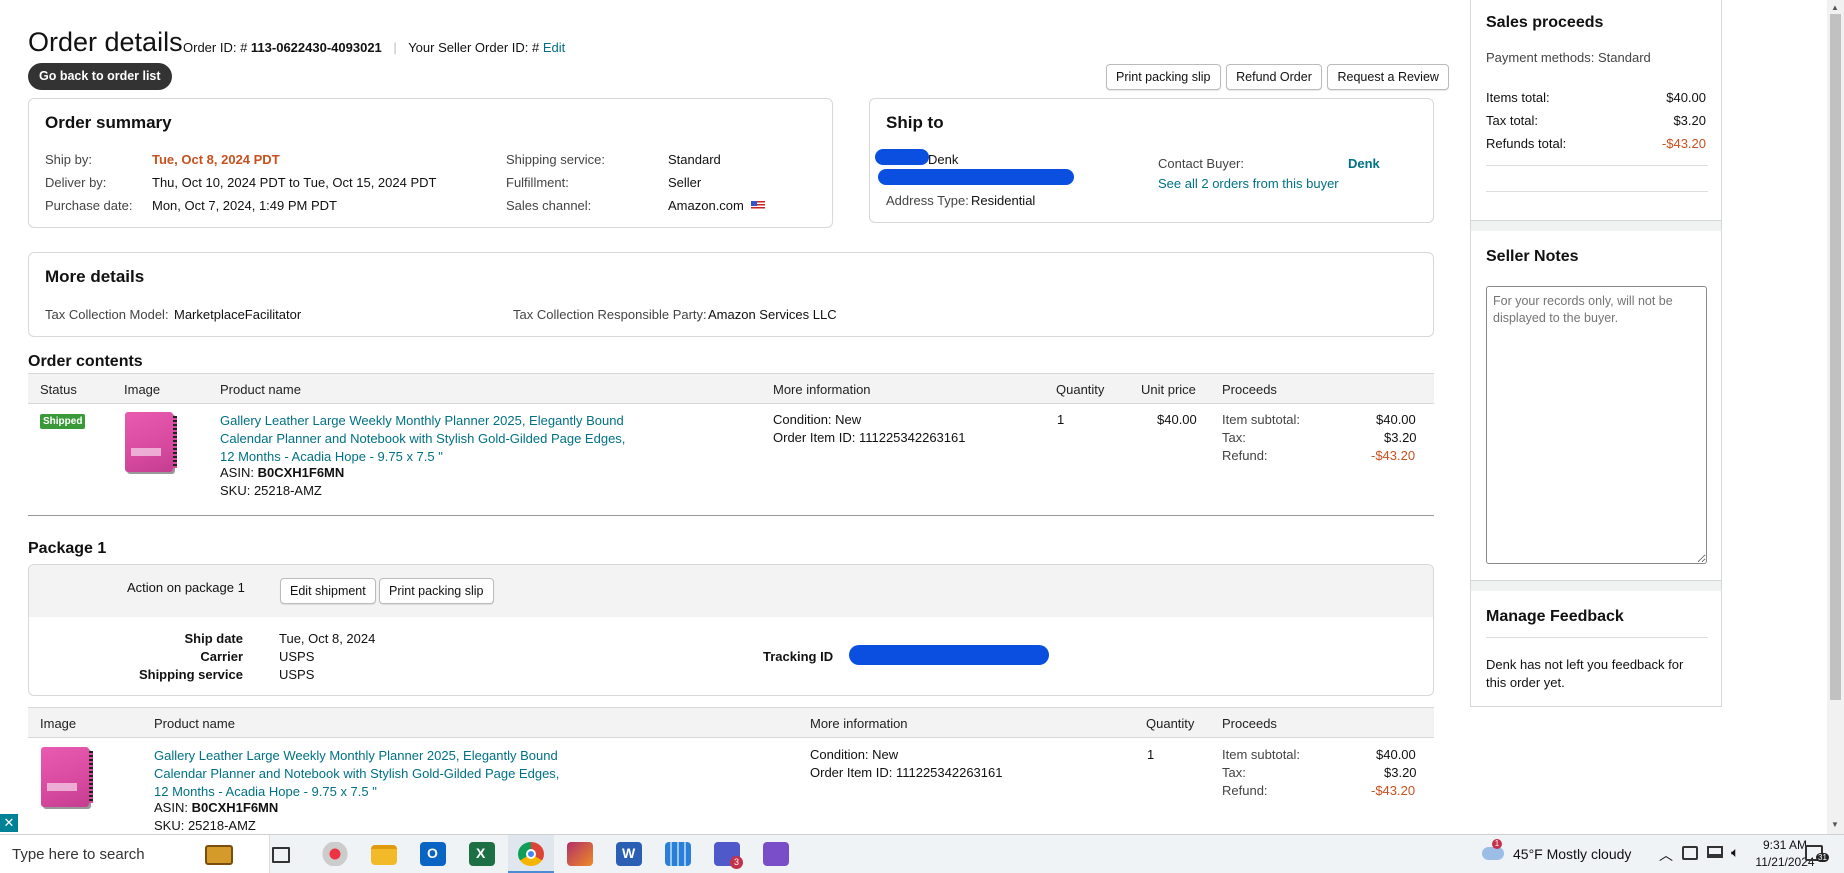 The height and width of the screenshot is (873, 1844). I want to click on tax-model-label: Tax Collection Model:, so click(107, 314).